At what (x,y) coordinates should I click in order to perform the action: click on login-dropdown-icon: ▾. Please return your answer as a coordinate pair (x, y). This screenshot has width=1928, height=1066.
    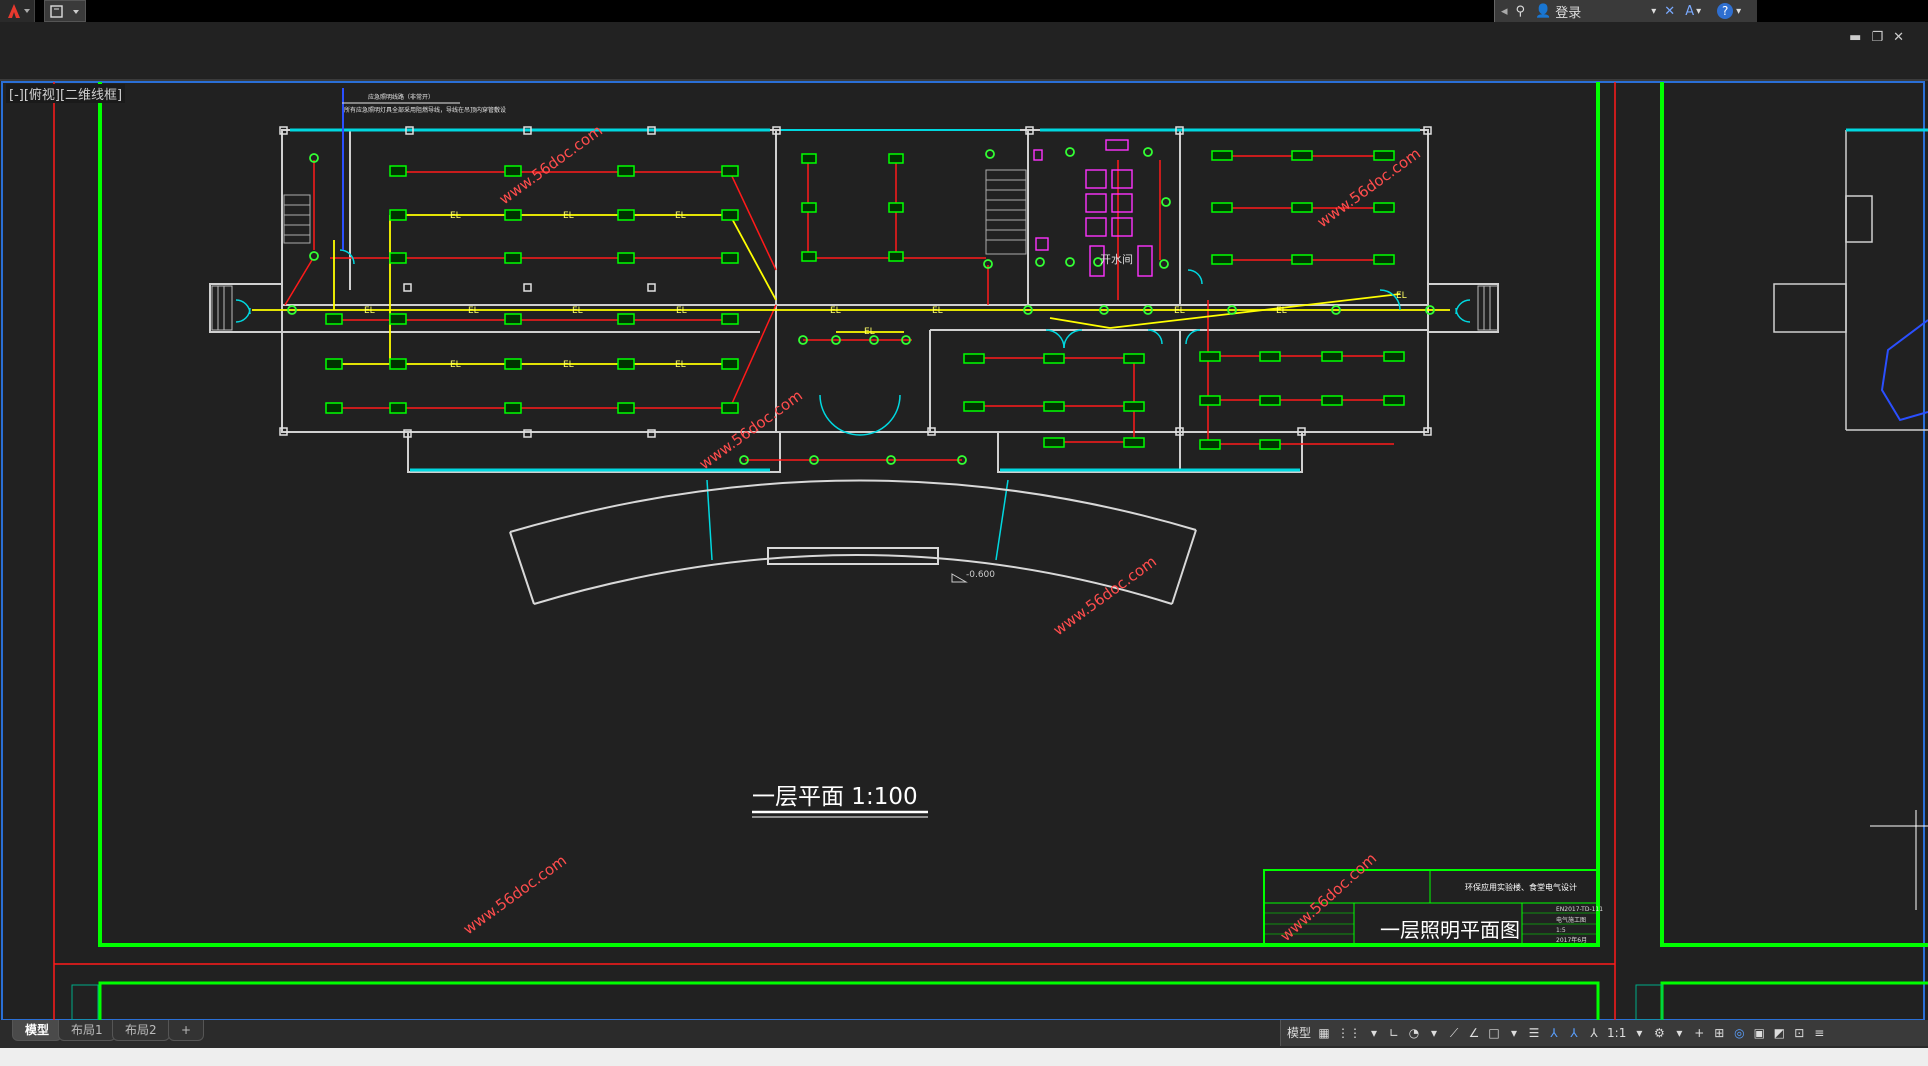
    Looking at the image, I should click on (1653, 11).